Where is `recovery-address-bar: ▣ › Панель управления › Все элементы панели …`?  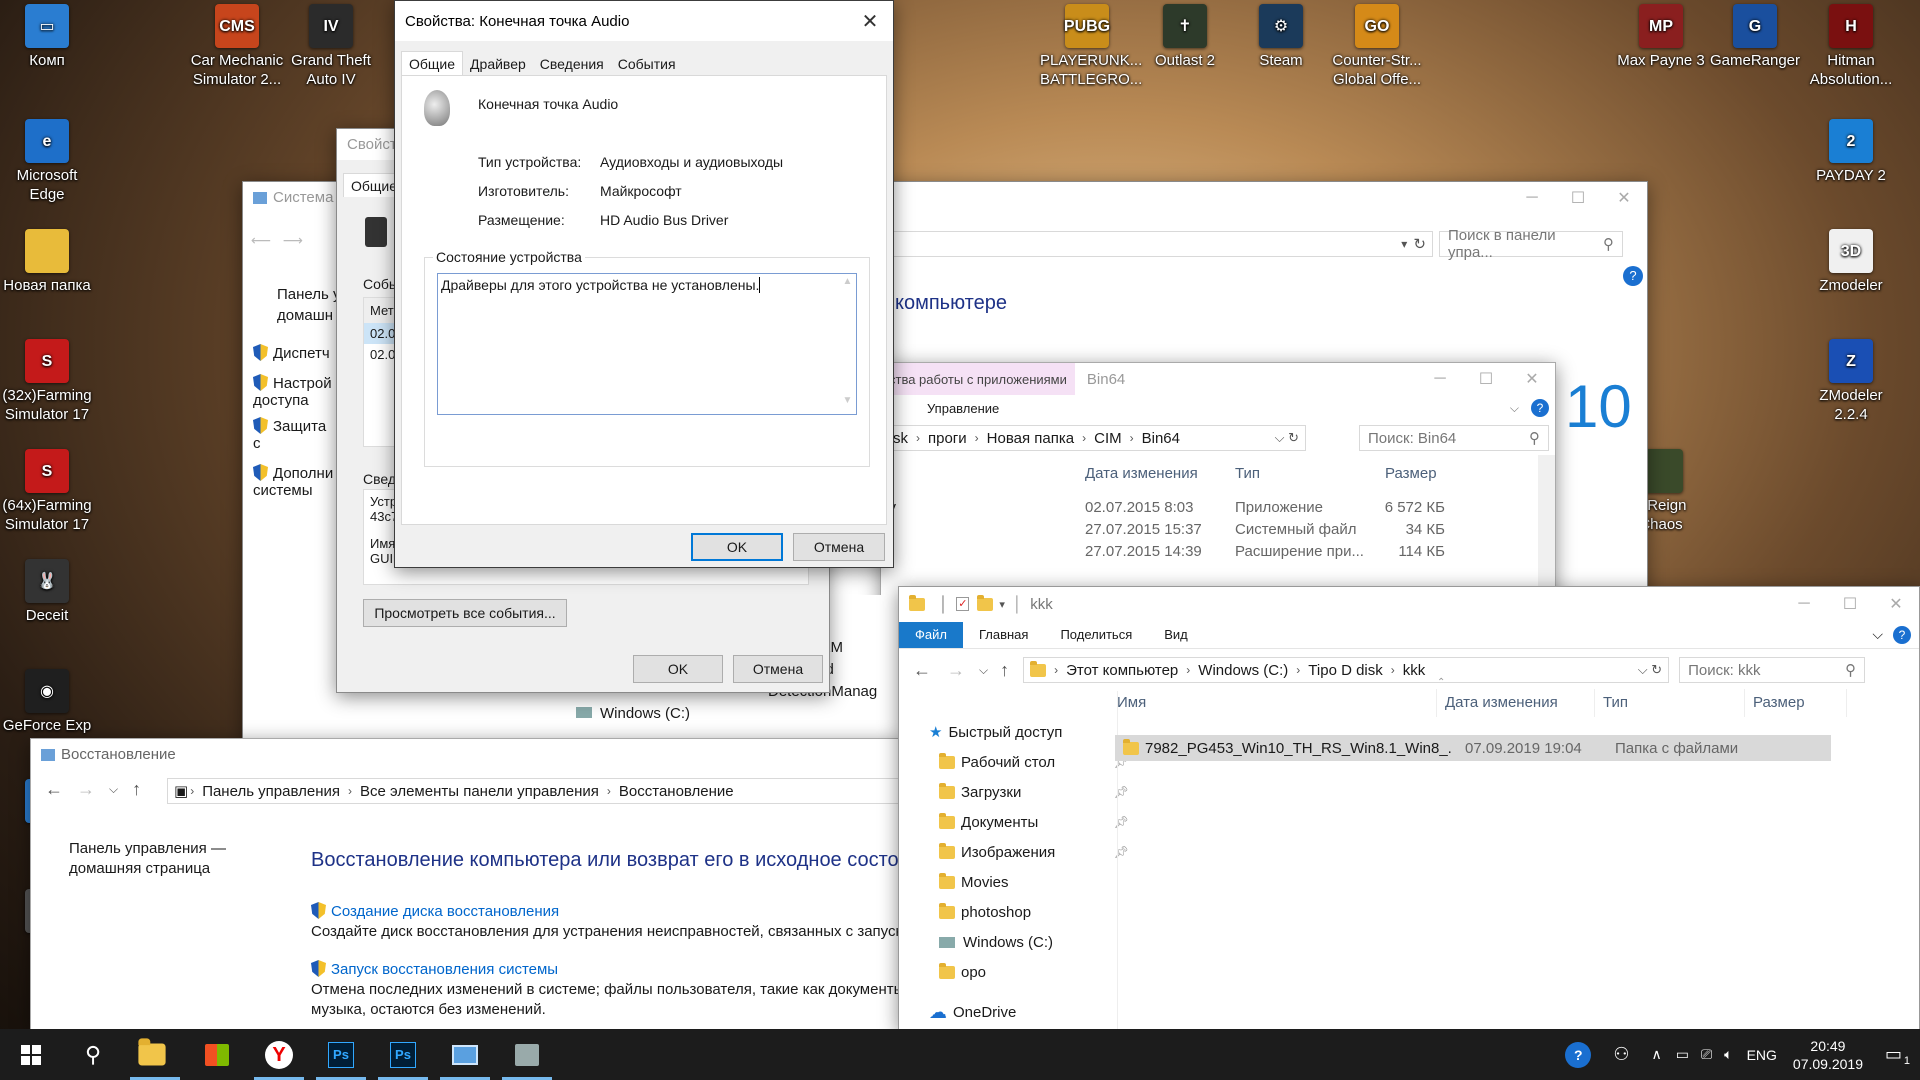
recovery-address-bar: ▣ › Панель управления › Все элементы панели … is located at coordinates (535, 791).